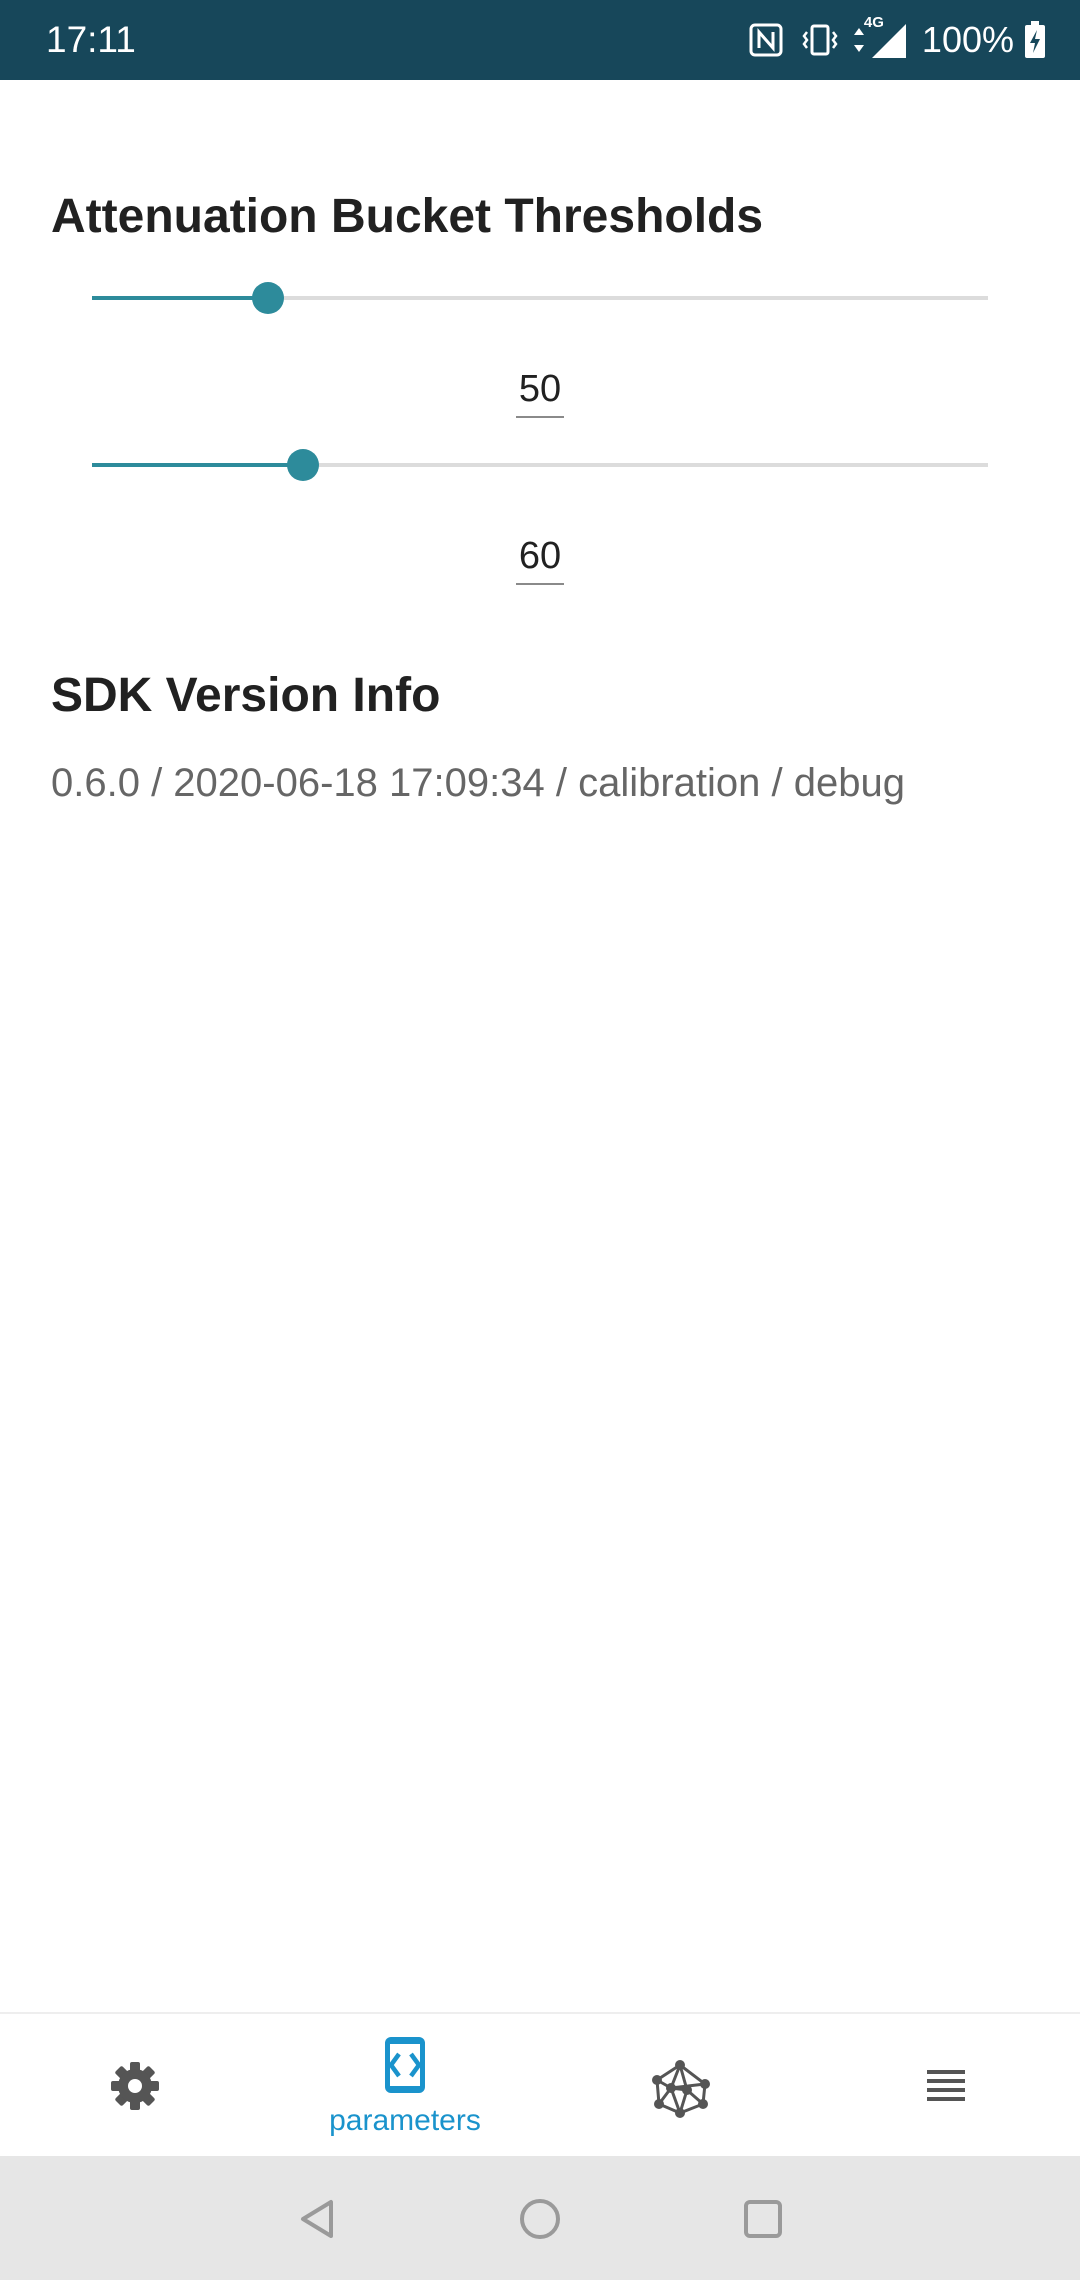 The height and width of the screenshot is (2280, 1080). Describe the element at coordinates (91, 39) in the screenshot. I see `status-time: 17:11` at that location.